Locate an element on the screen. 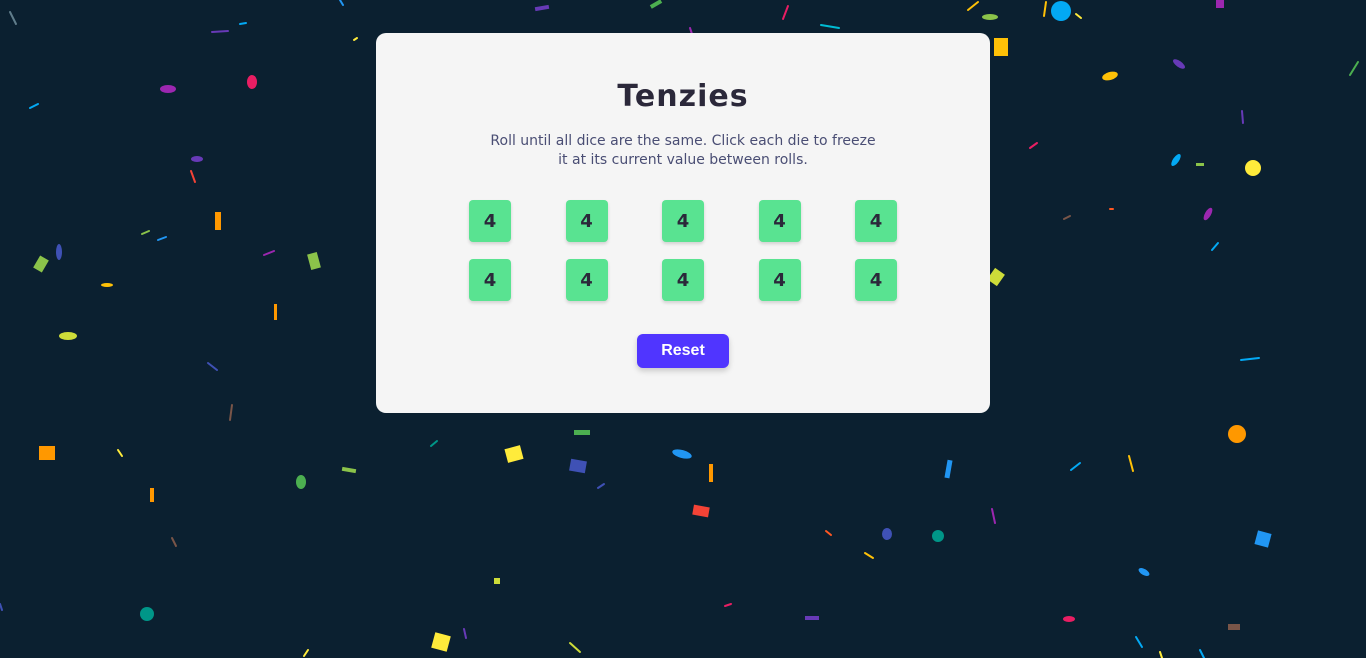 This screenshot has height=658, width=1366. die-3: 4 is located at coordinates (683, 221).